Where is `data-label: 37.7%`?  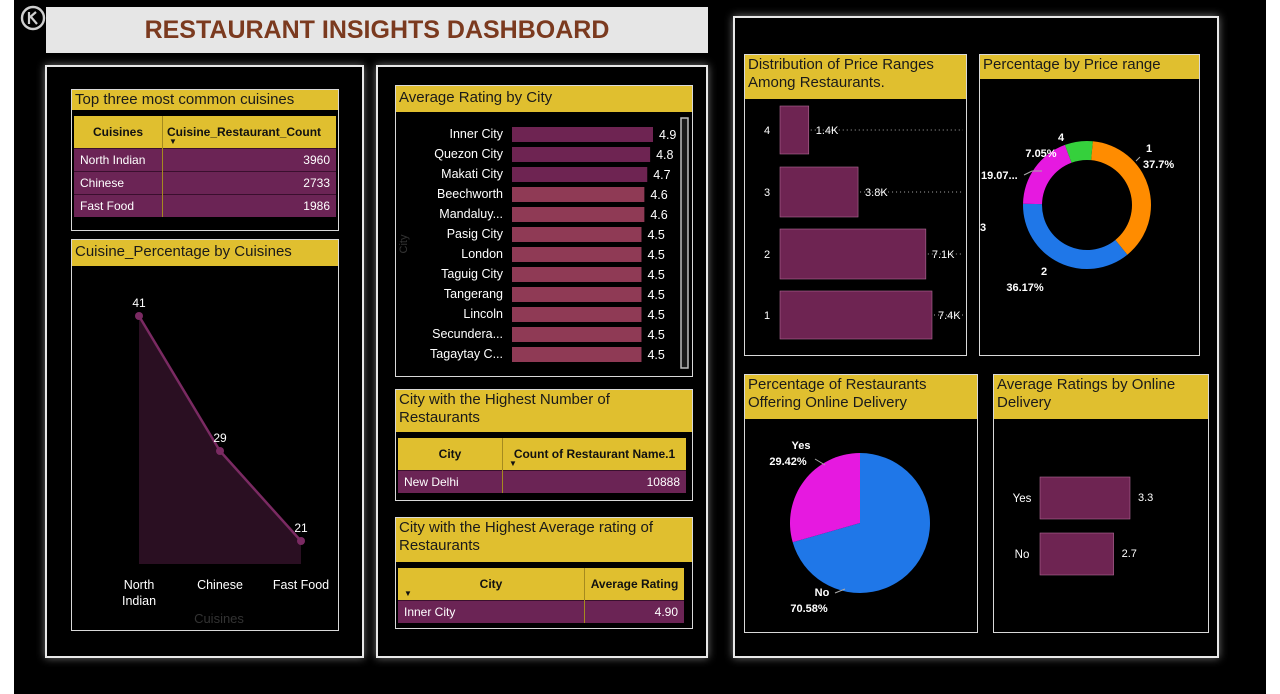 data-label: 37.7% is located at coordinates (1158, 165).